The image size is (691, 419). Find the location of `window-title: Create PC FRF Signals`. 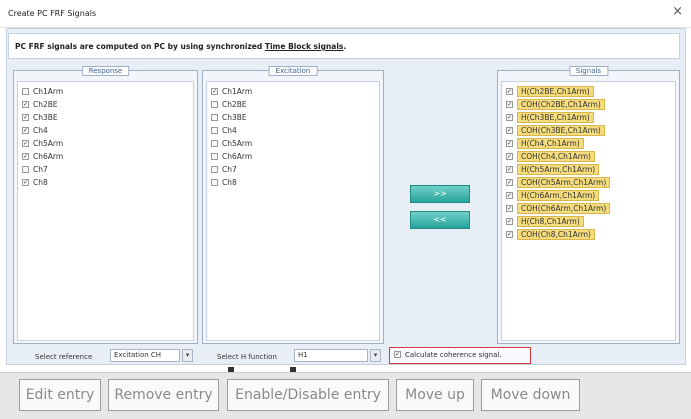

window-title: Create PC FRF Signals is located at coordinates (52, 13).